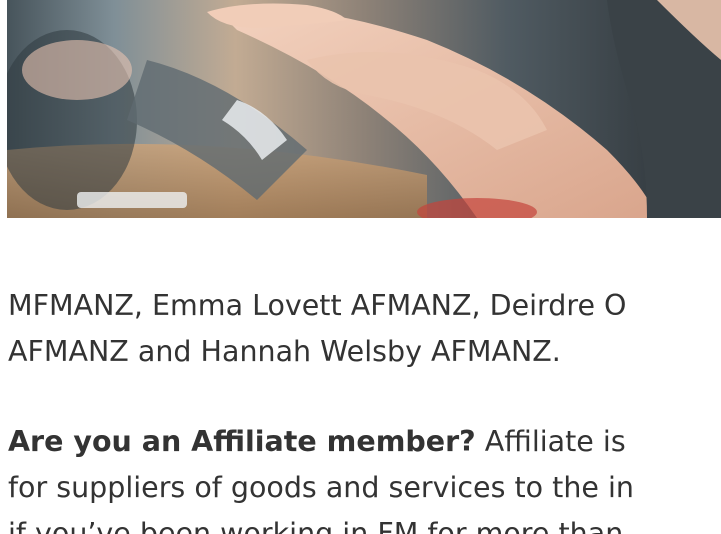 The width and height of the screenshot is (721, 534). Describe the element at coordinates (550, 441) in the screenshot. I see `affiliate-text-start: Affiliate is` at that location.